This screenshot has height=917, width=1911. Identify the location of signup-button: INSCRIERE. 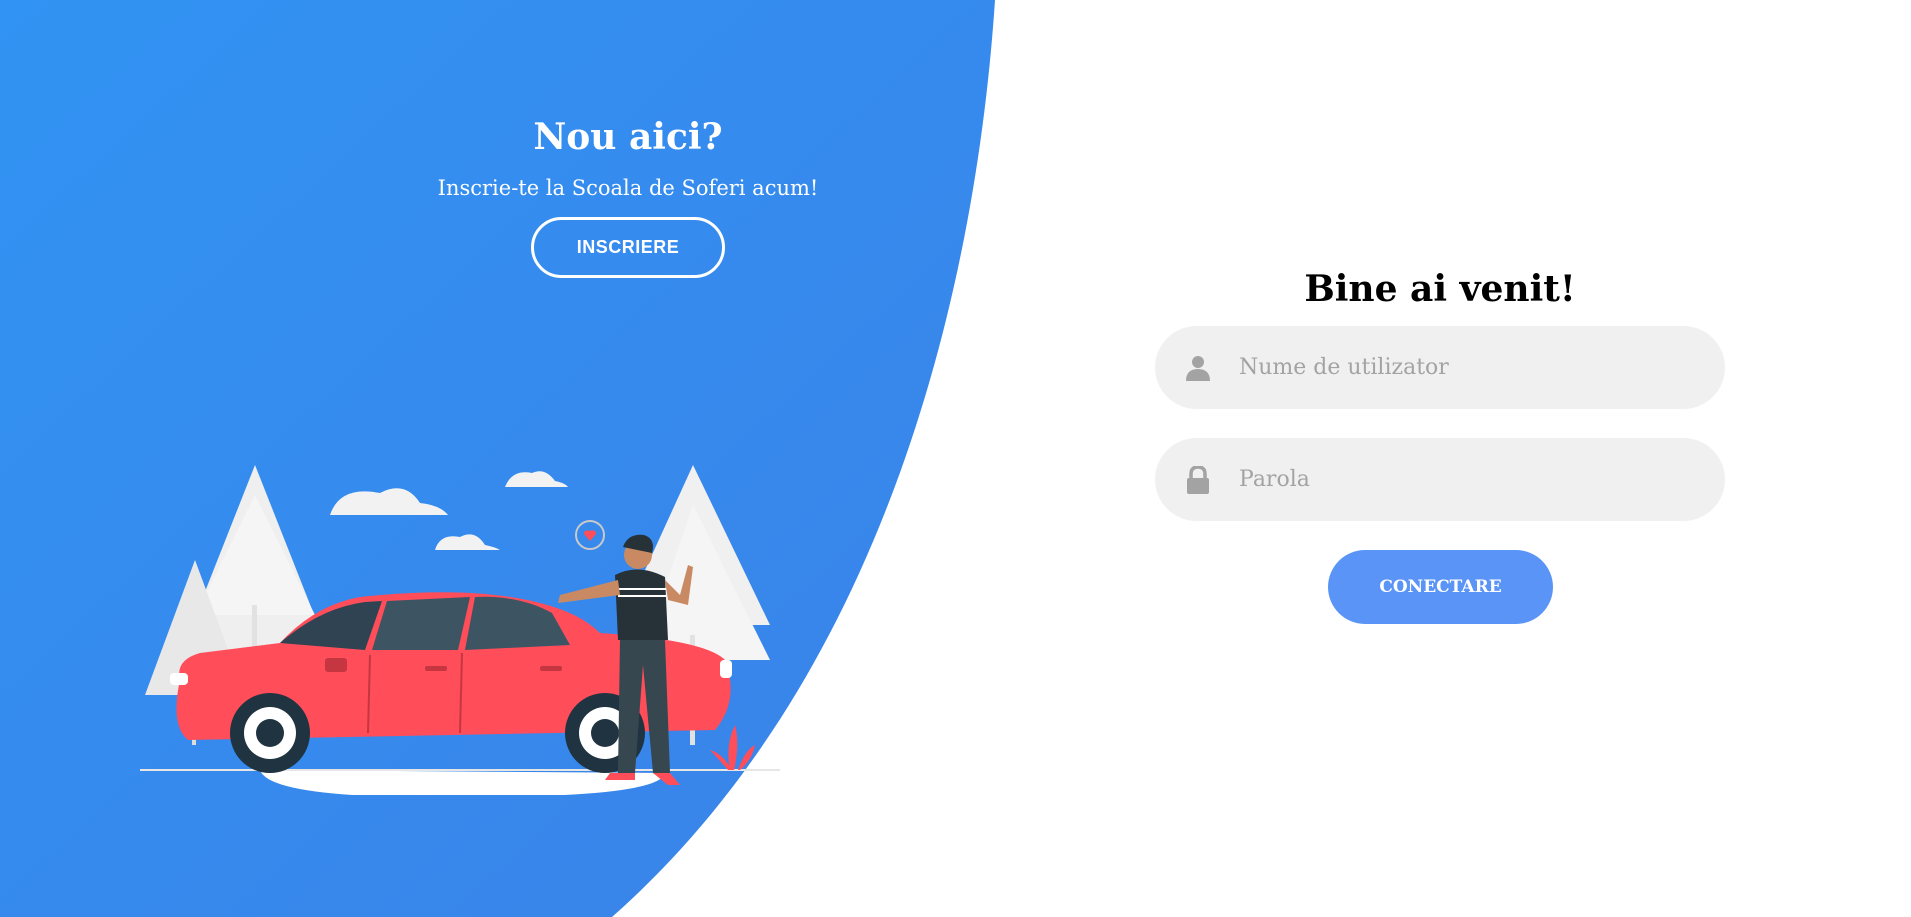
(628, 247).